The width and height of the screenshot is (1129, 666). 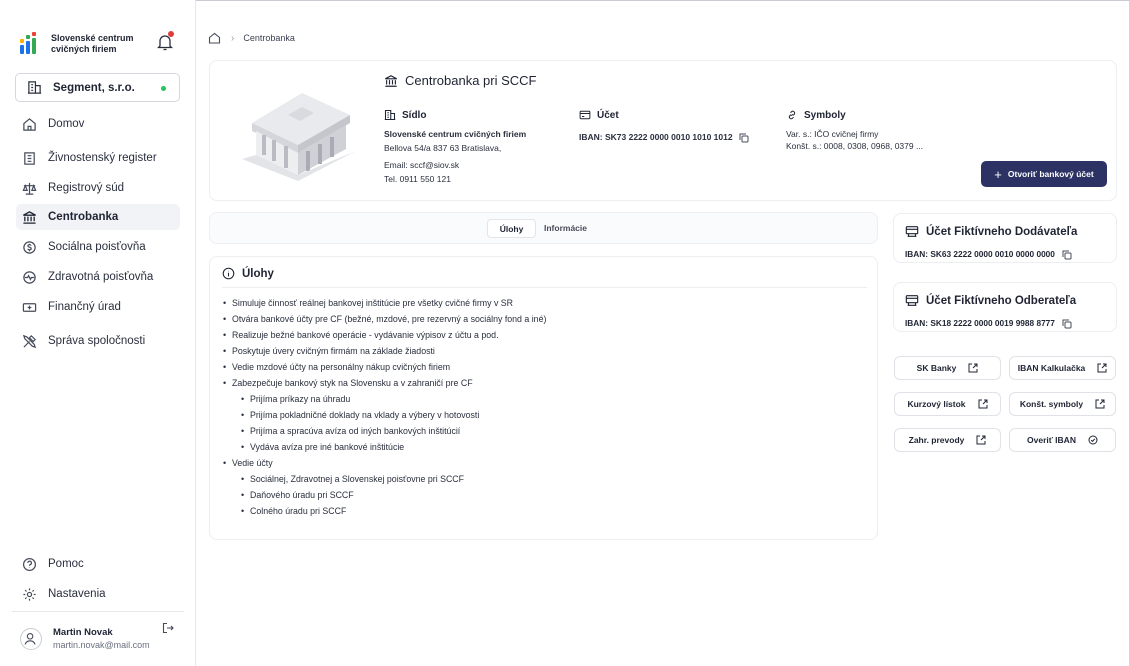 I want to click on sidebar-item-sprava-spolocnosti: Správa spoločnosti, so click(x=98, y=341).